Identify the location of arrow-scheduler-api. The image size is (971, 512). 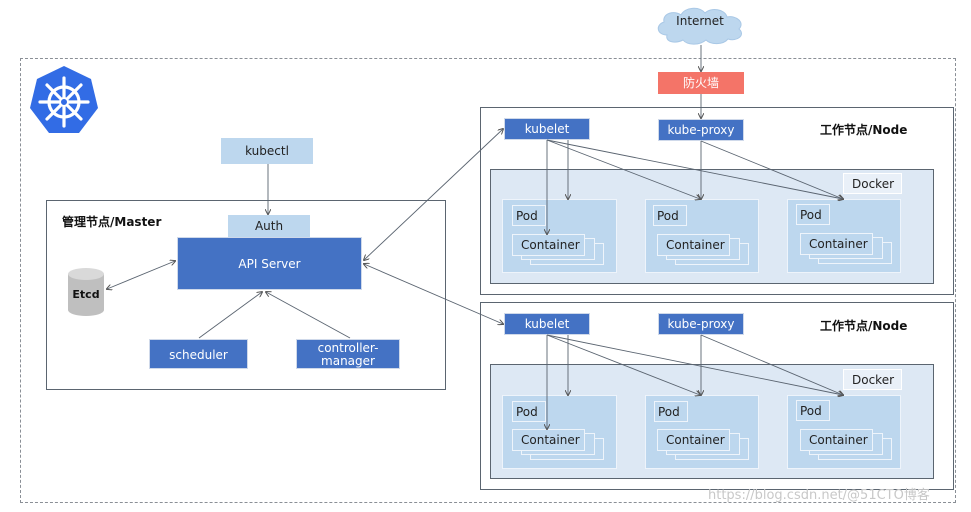
(230, 315).